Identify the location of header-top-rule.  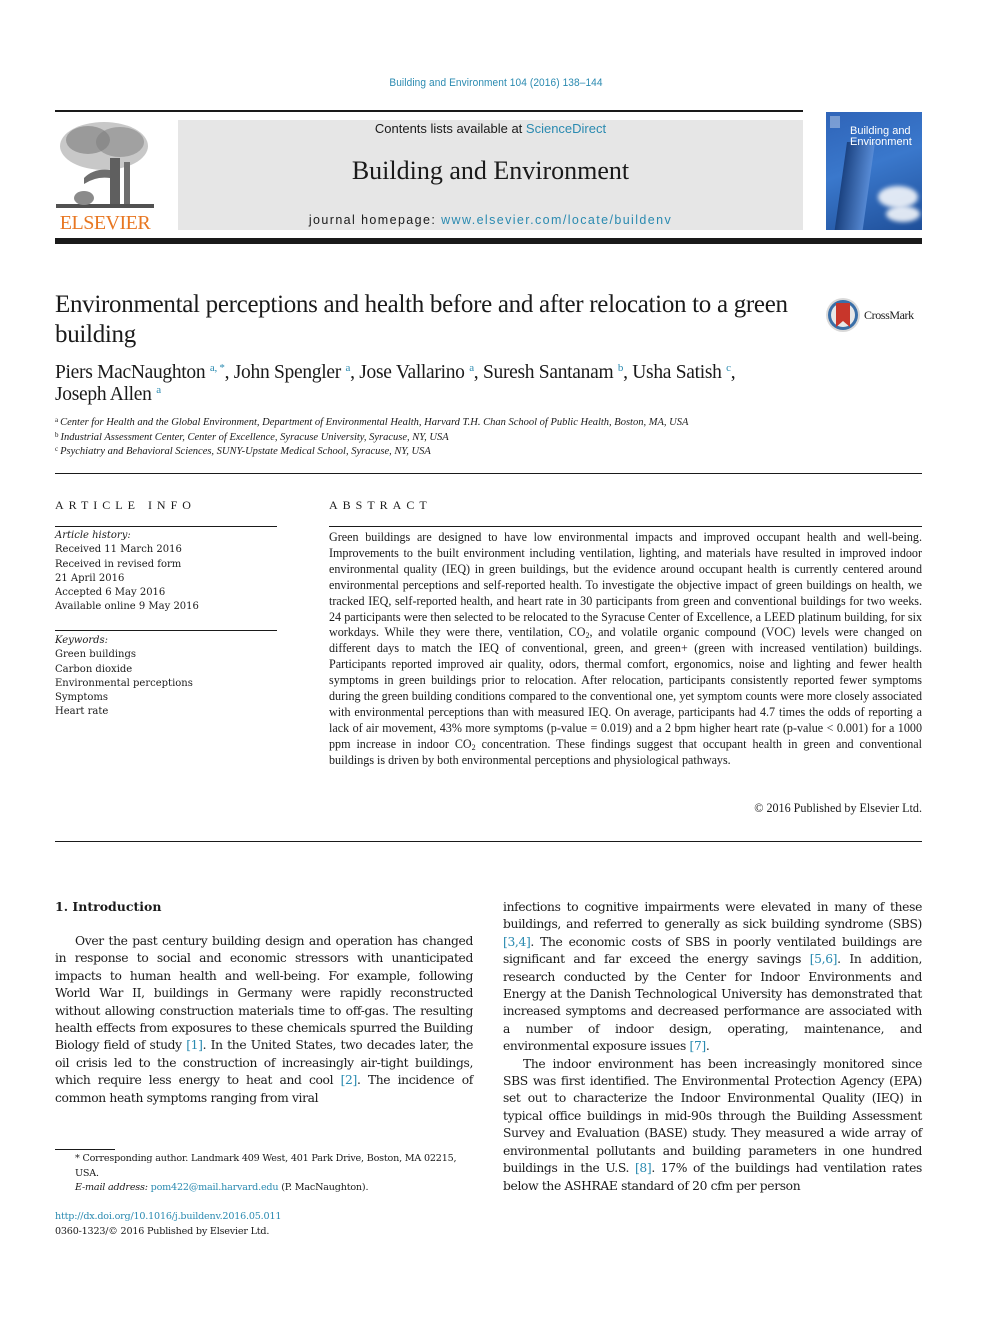
(429, 111).